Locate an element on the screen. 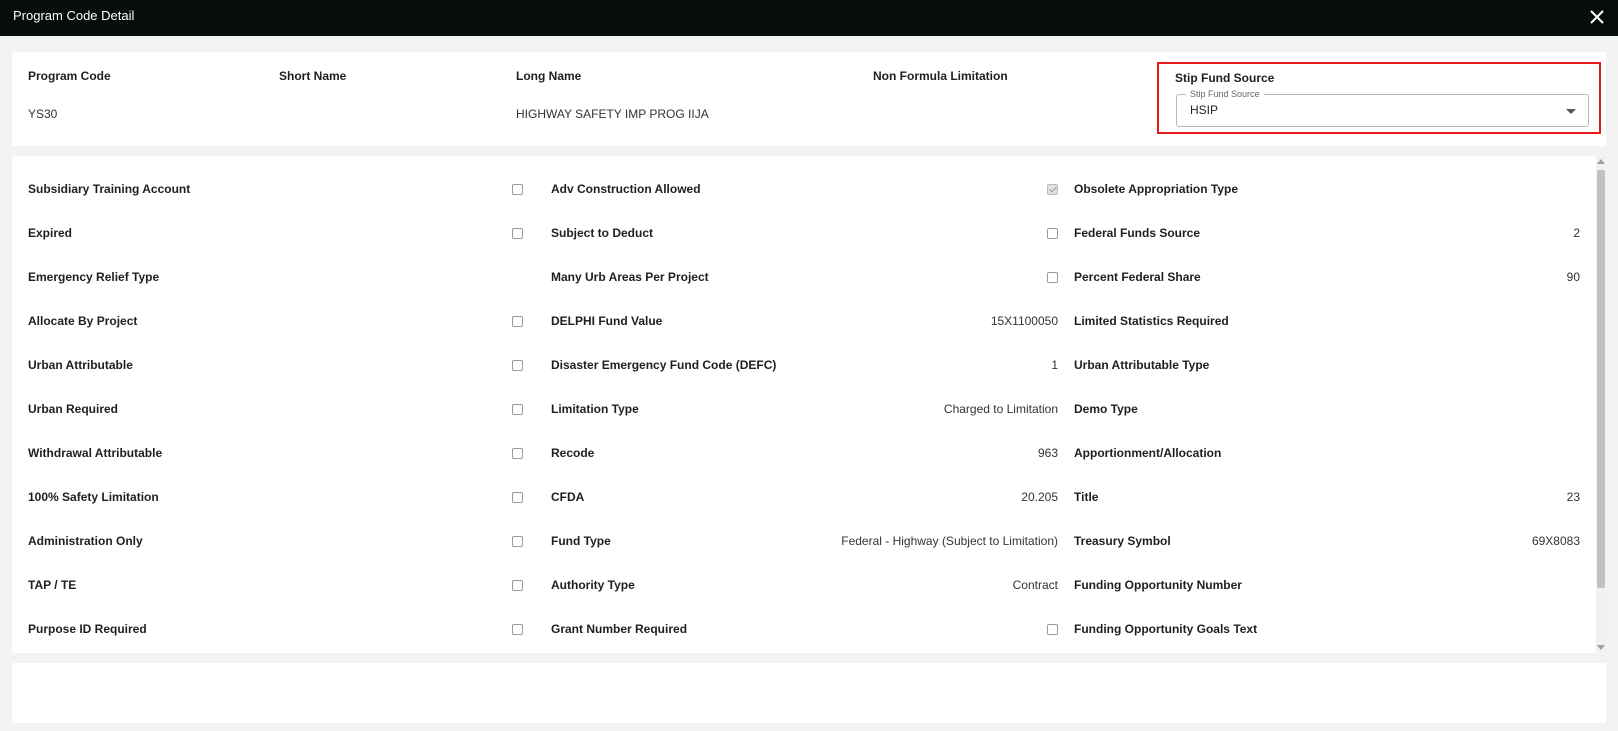 The height and width of the screenshot is (731, 1618). scrollbar-thumb is located at coordinates (1601, 379).